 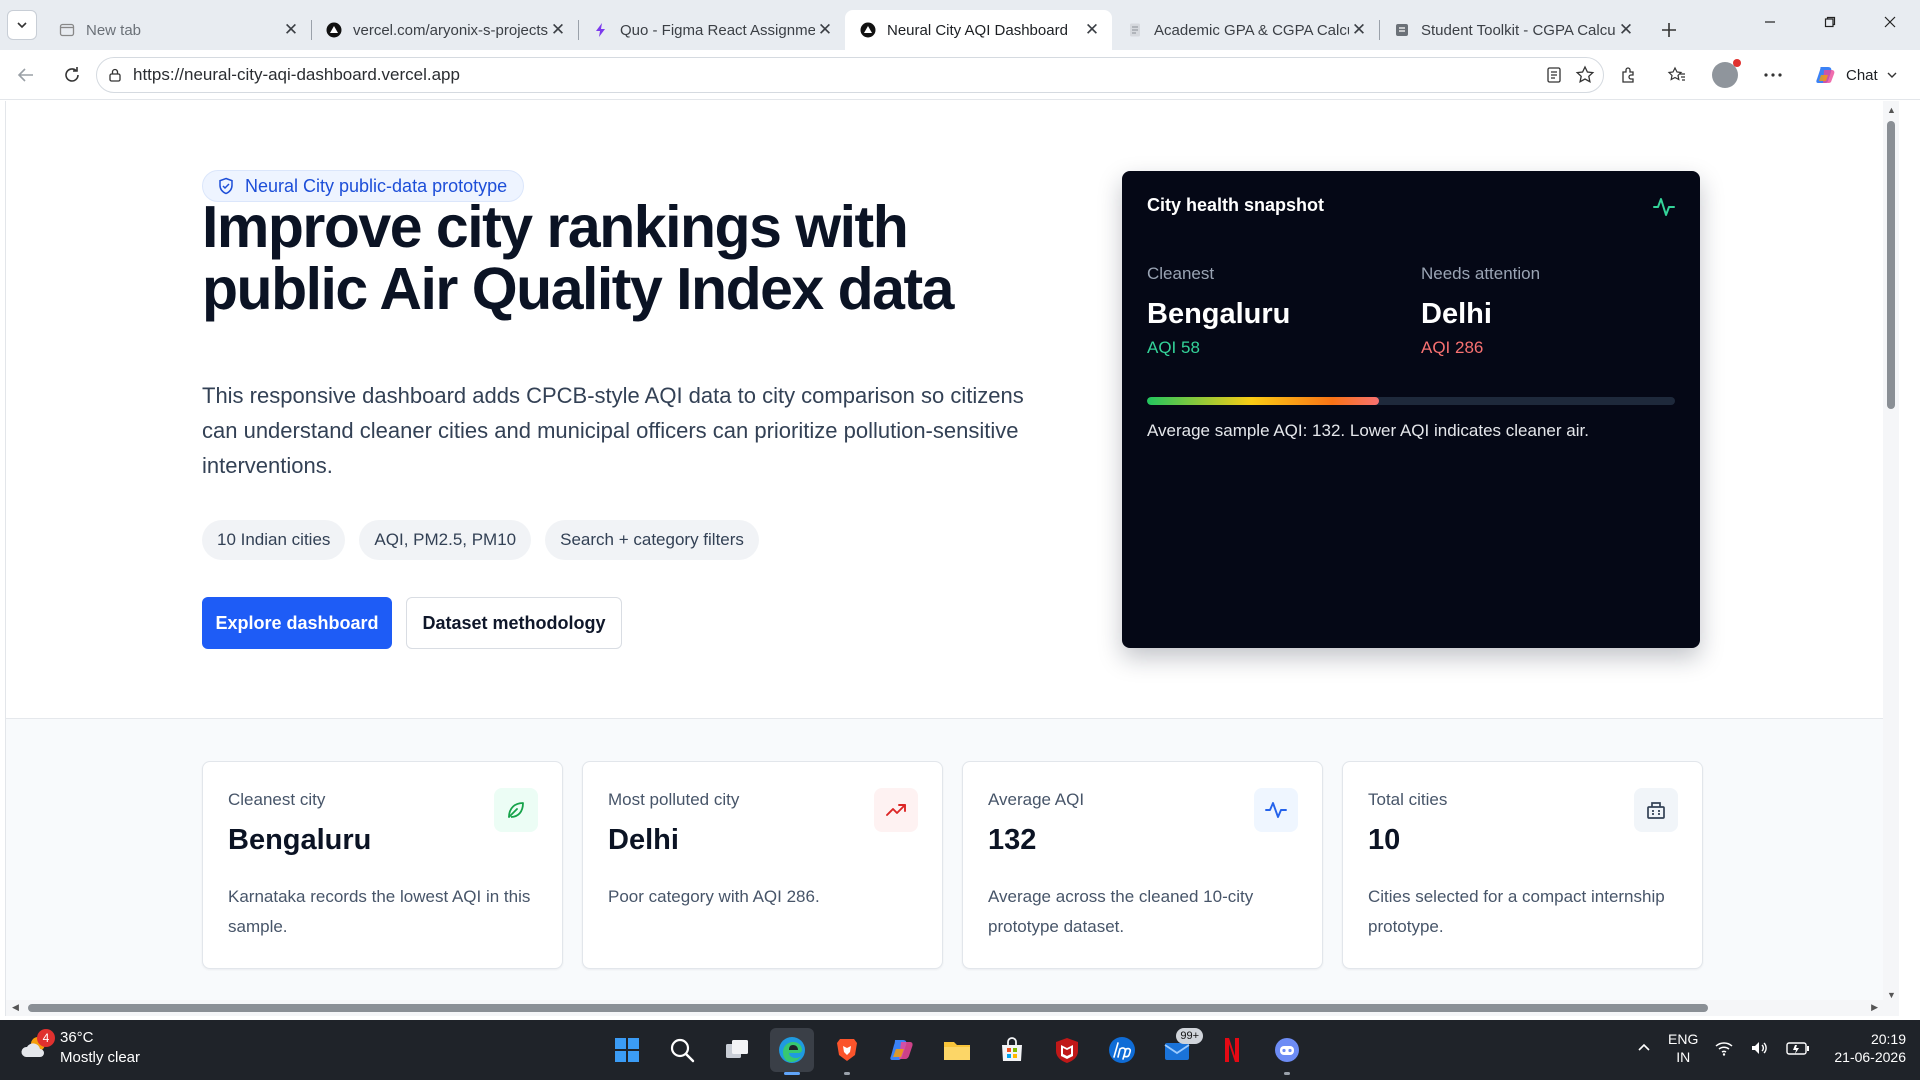 What do you see at coordinates (1830, 22) in the screenshot?
I see `restore-icon` at bounding box center [1830, 22].